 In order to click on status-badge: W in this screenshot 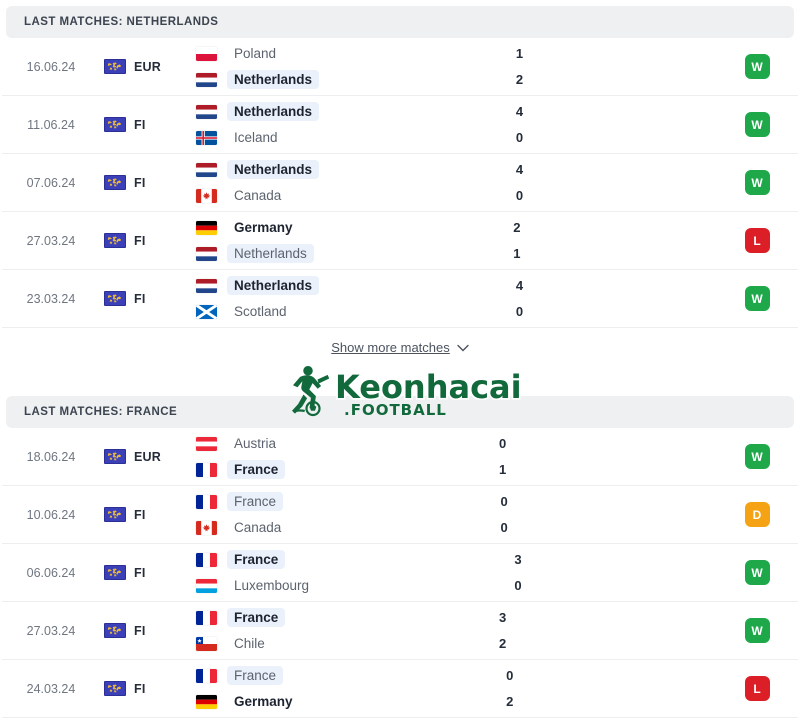, I will do `click(757, 124)`.